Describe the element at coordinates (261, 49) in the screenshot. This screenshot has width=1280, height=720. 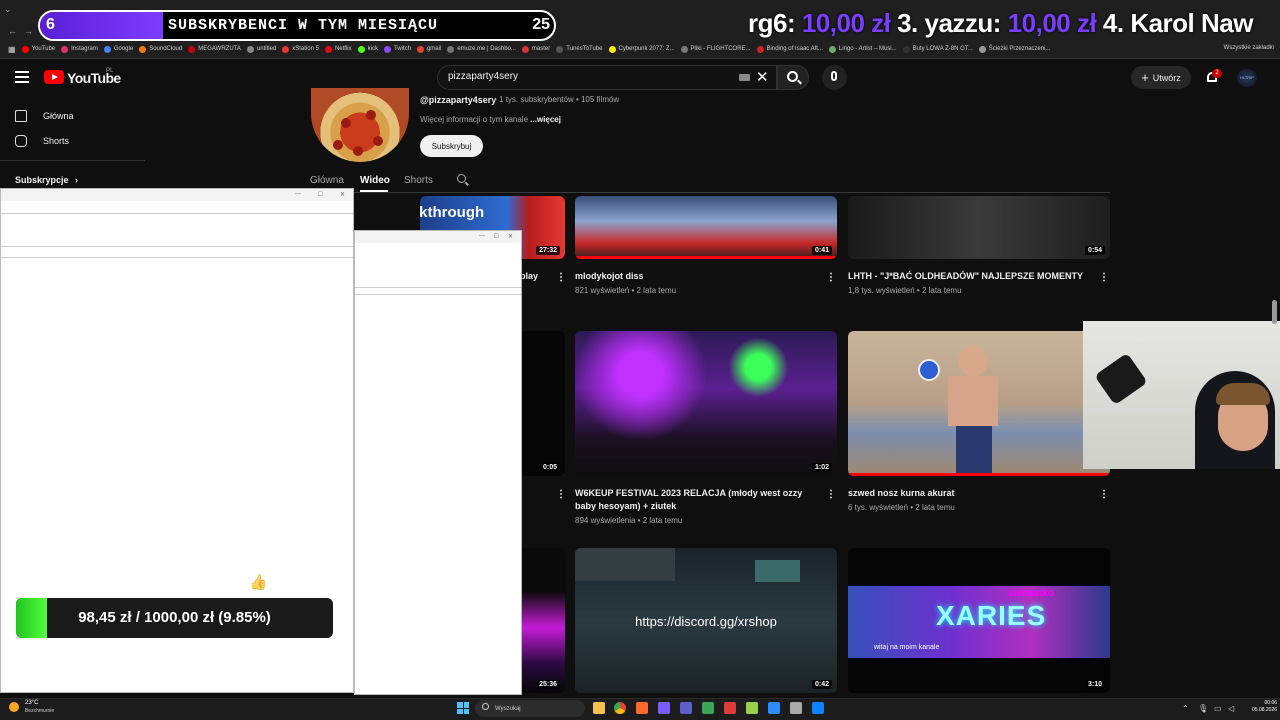
I see `bookmark-item: untitled` at that location.